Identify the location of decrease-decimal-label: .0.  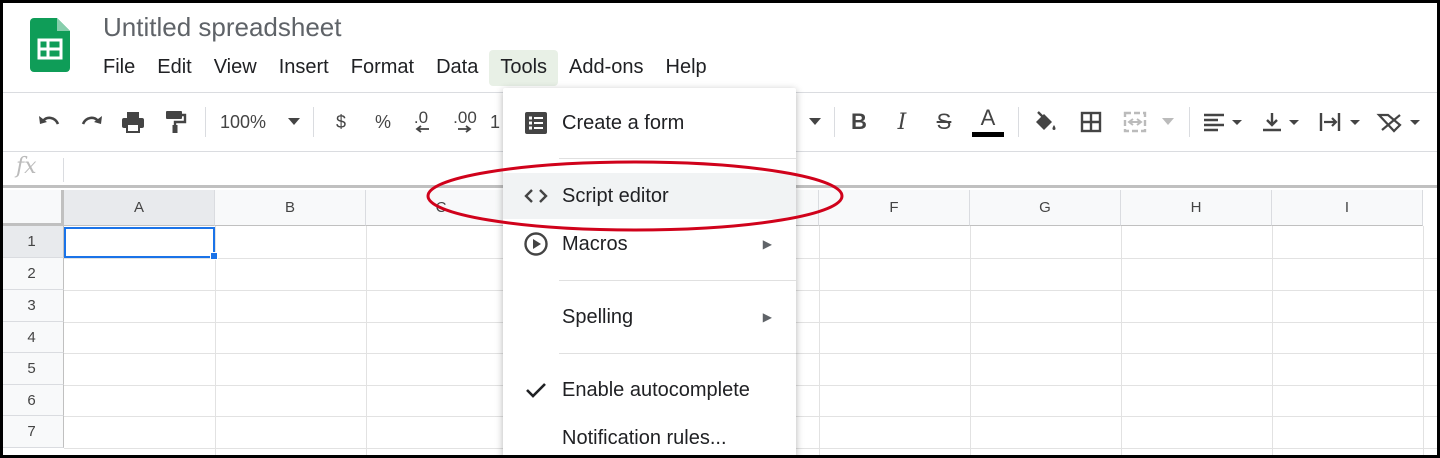
(421, 117).